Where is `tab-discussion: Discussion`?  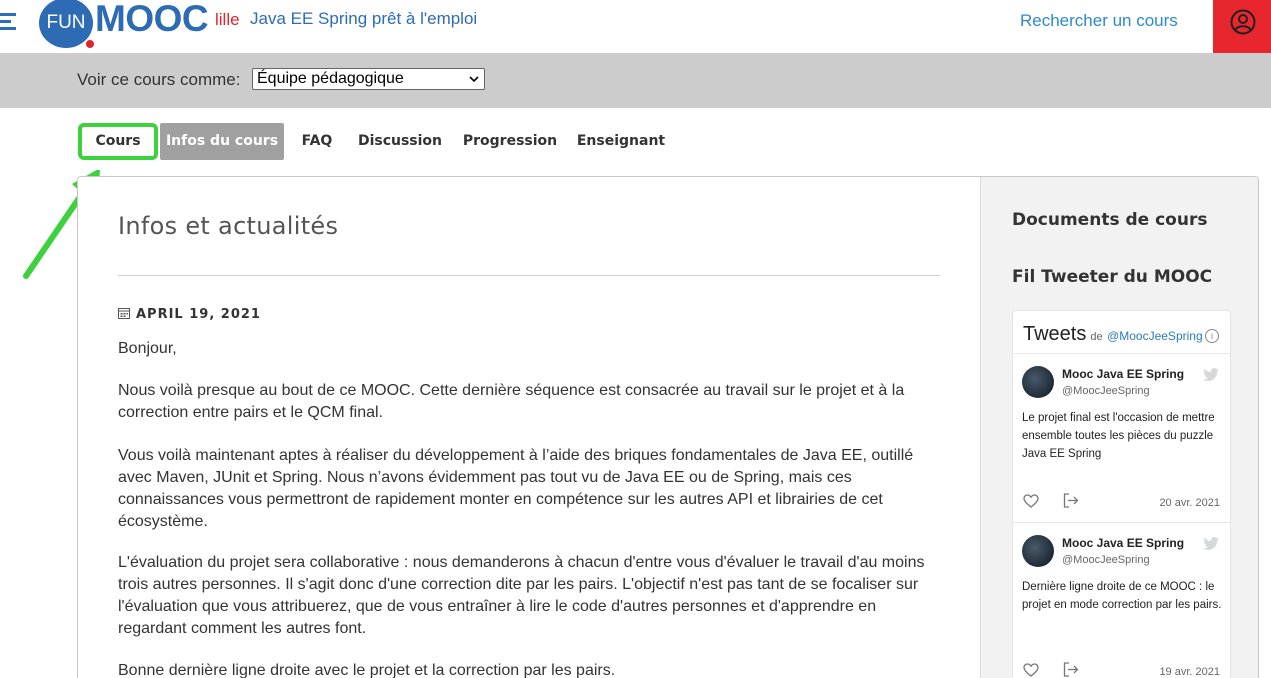 tab-discussion: Discussion is located at coordinates (400, 141).